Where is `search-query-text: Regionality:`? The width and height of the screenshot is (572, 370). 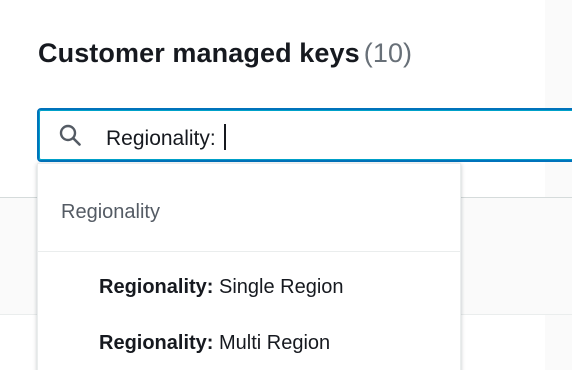 search-query-text: Regionality: is located at coordinates (161, 138).